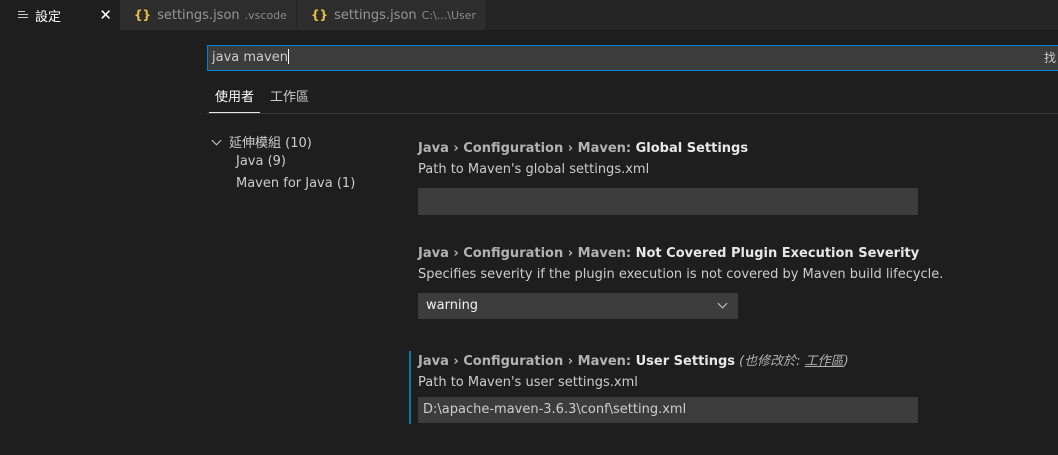 Image resolution: width=1058 pixels, height=455 pixels. I want to click on also-modified-note: (也修改於: 工作區), so click(794, 361).